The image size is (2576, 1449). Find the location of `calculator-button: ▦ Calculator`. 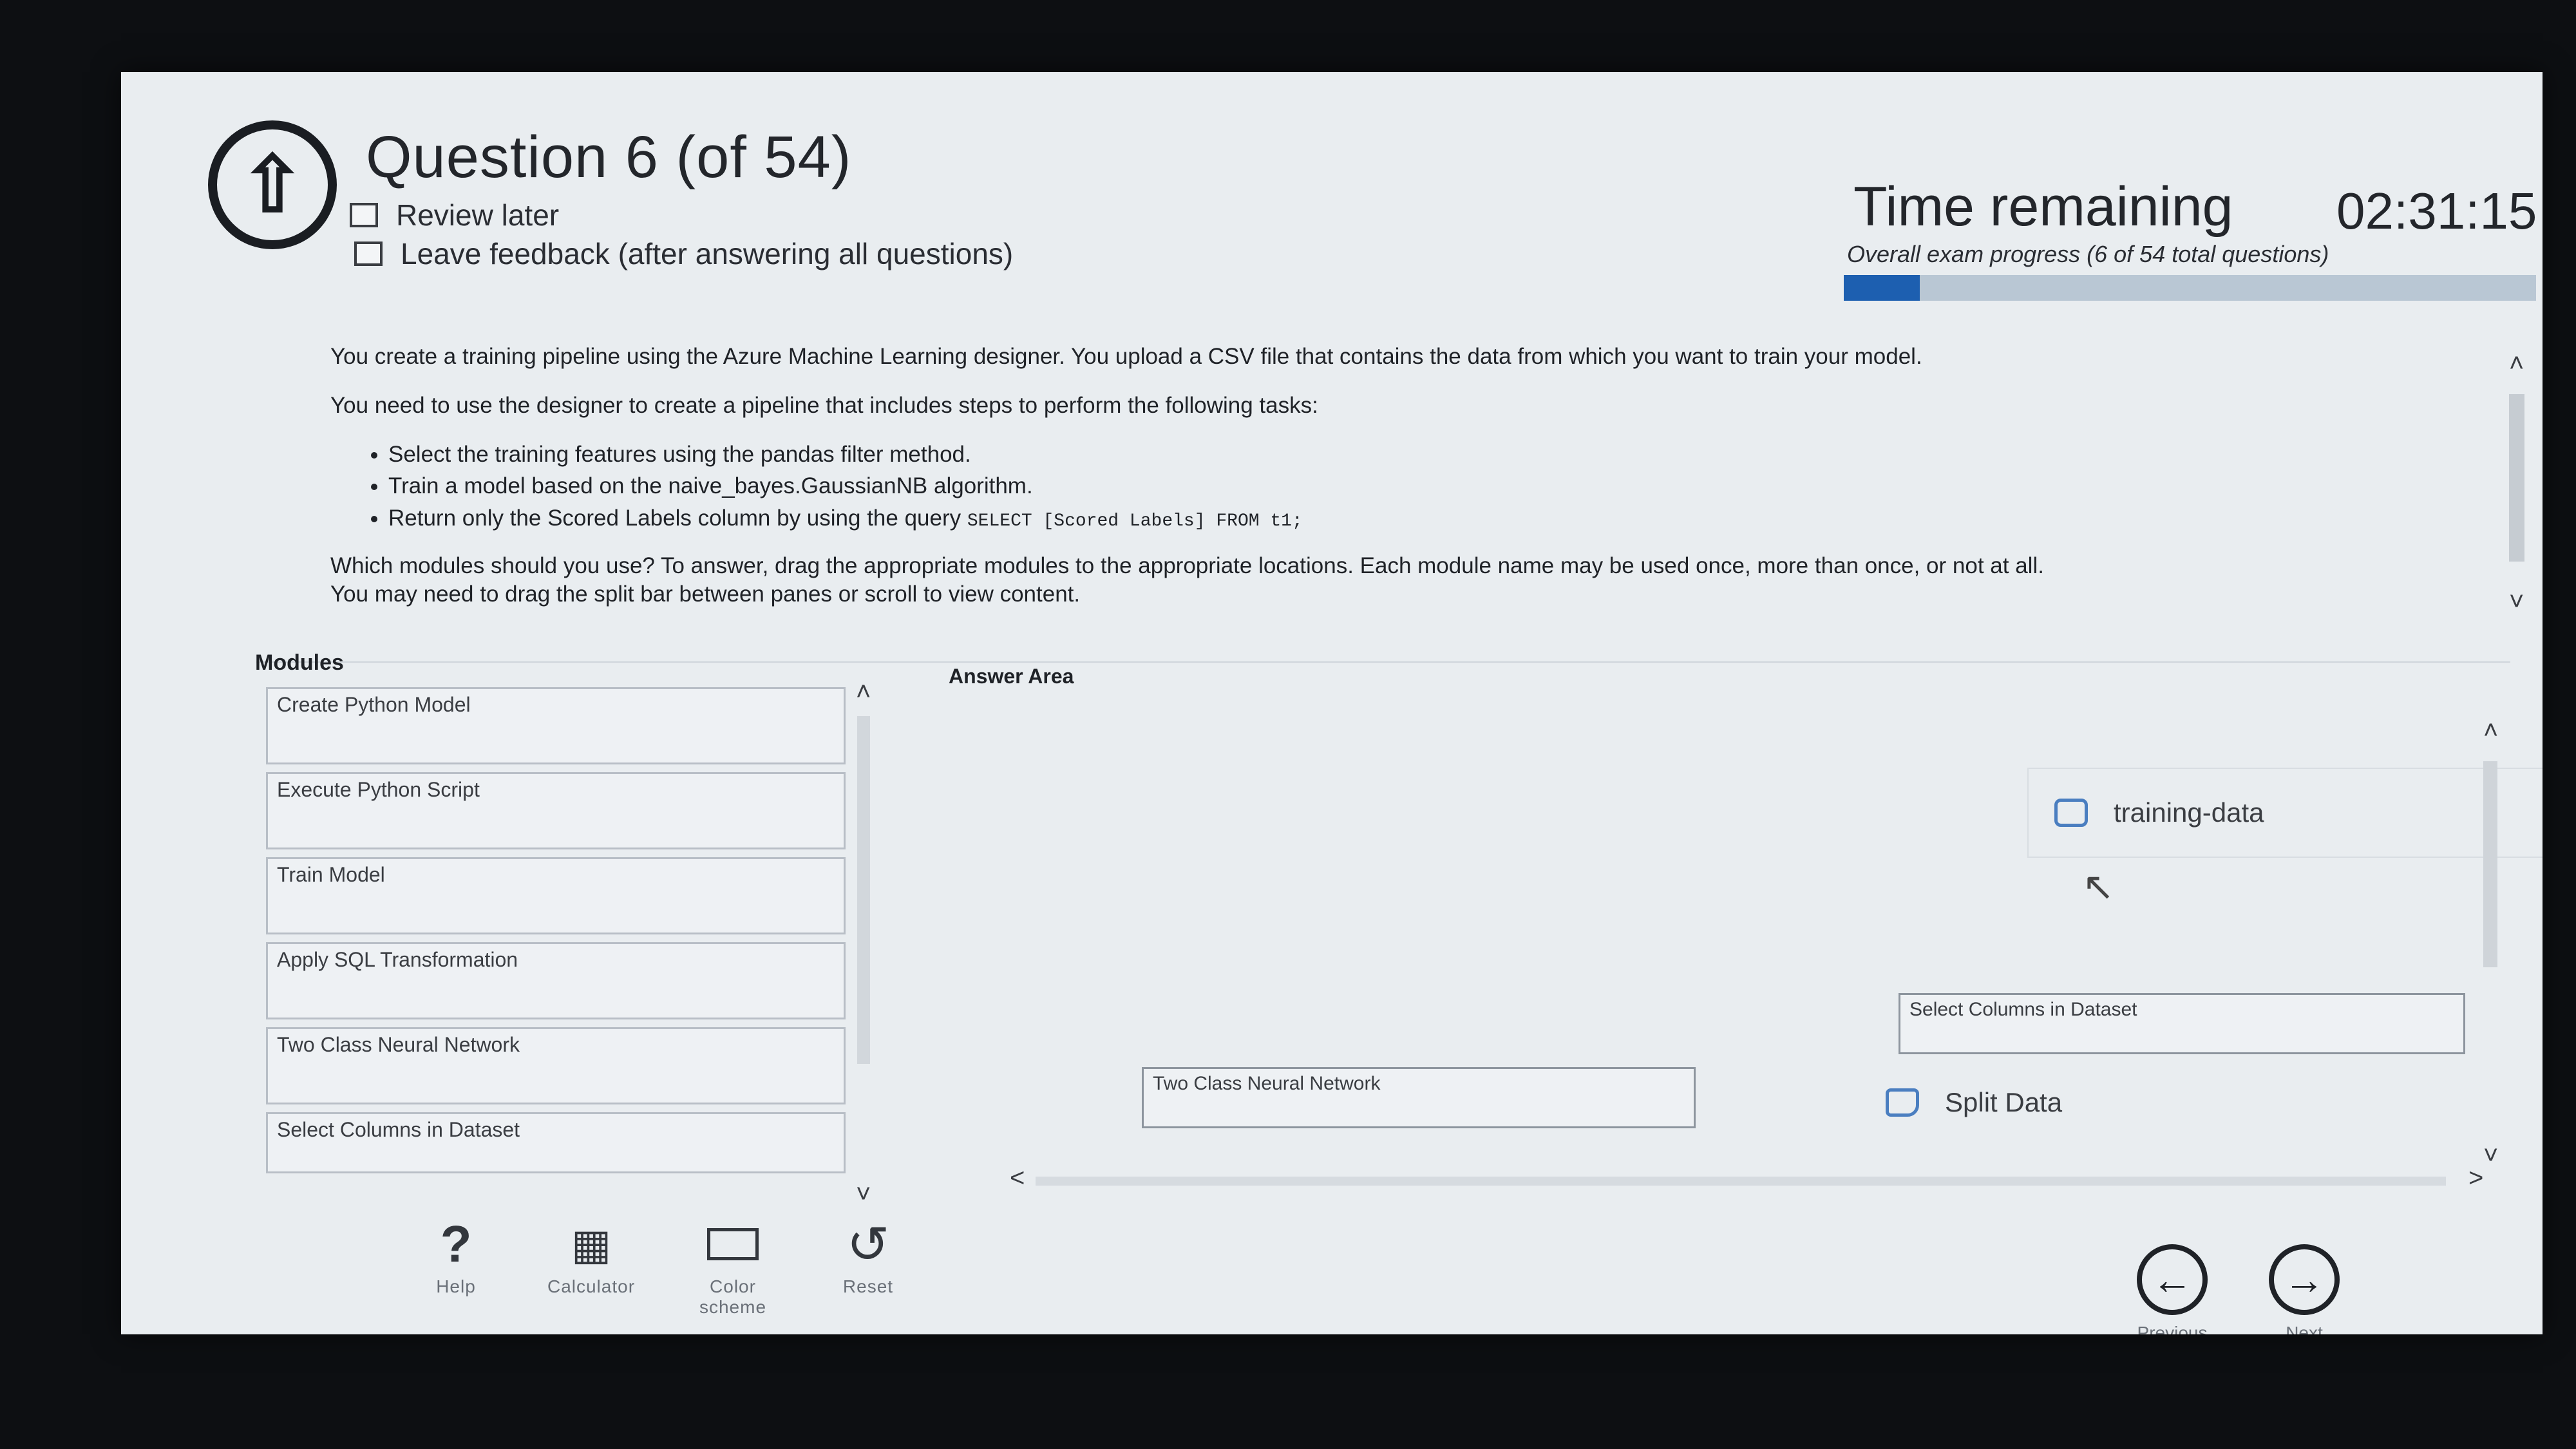

calculator-button: ▦ Calculator is located at coordinates (591, 1254).